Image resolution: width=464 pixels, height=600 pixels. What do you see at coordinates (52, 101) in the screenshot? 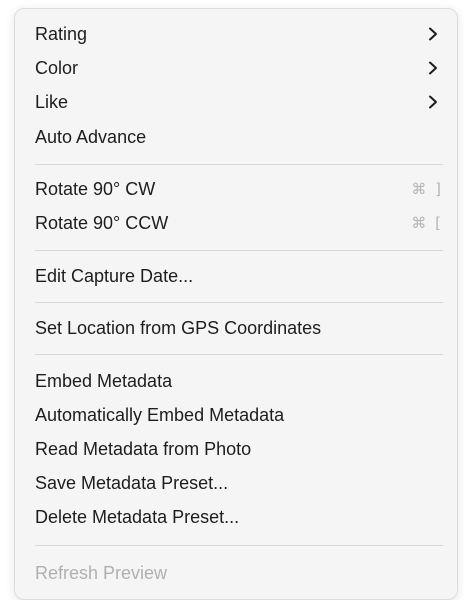
I see `menu-item-label: Like` at bounding box center [52, 101].